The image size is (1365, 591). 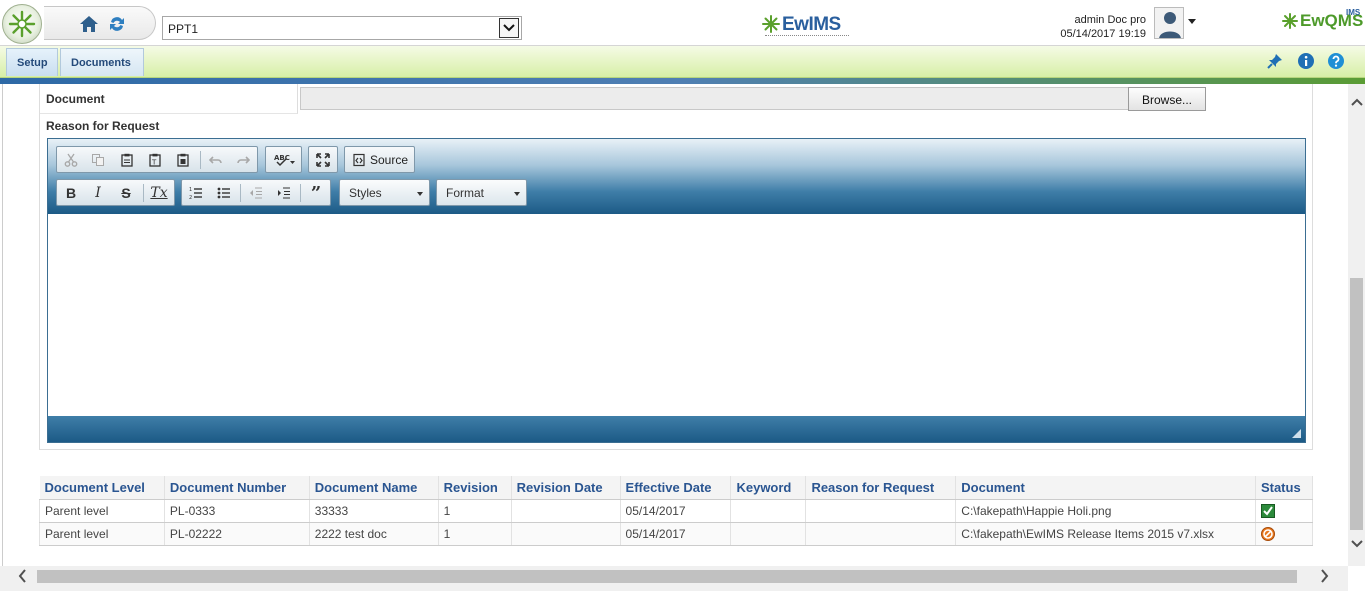 I want to click on horizontal-scroll-thumb, so click(x=667, y=576).